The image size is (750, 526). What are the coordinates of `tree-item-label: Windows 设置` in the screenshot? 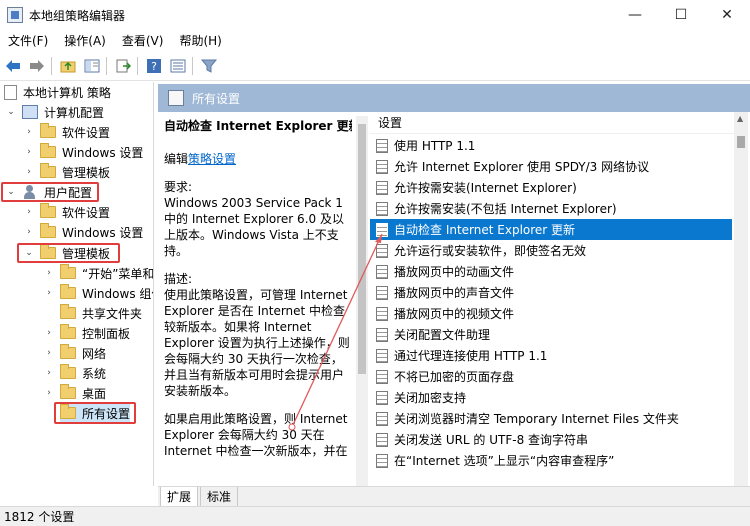 It's located at (103, 152).